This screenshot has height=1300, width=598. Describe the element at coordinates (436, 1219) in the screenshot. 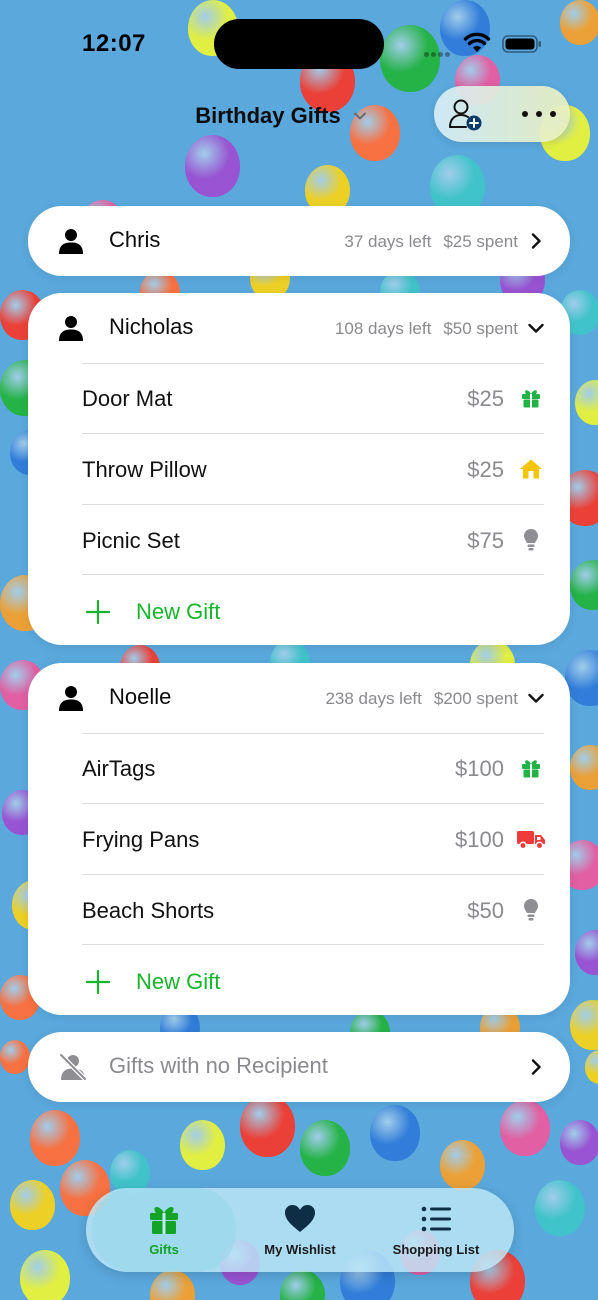

I see `list-icon` at that location.